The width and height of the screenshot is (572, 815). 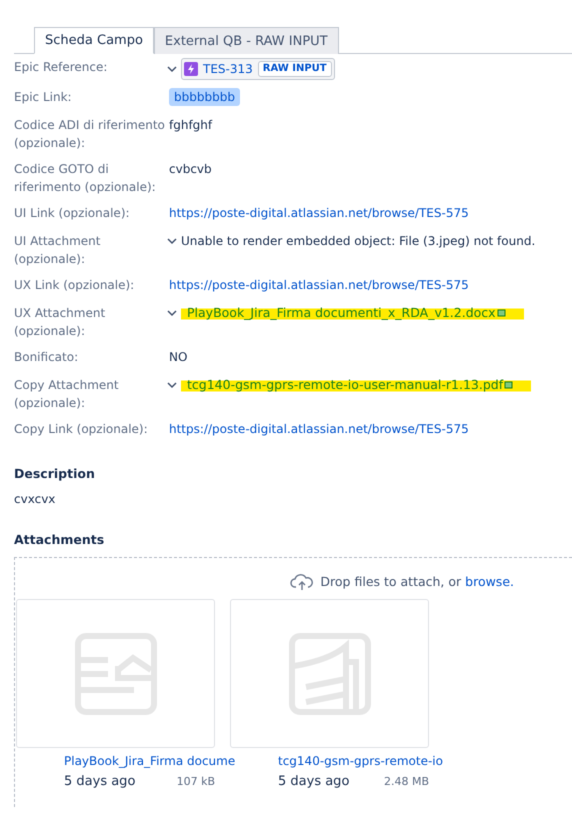 I want to click on epic-link-lozenge: bbbbbbbb, so click(x=204, y=97).